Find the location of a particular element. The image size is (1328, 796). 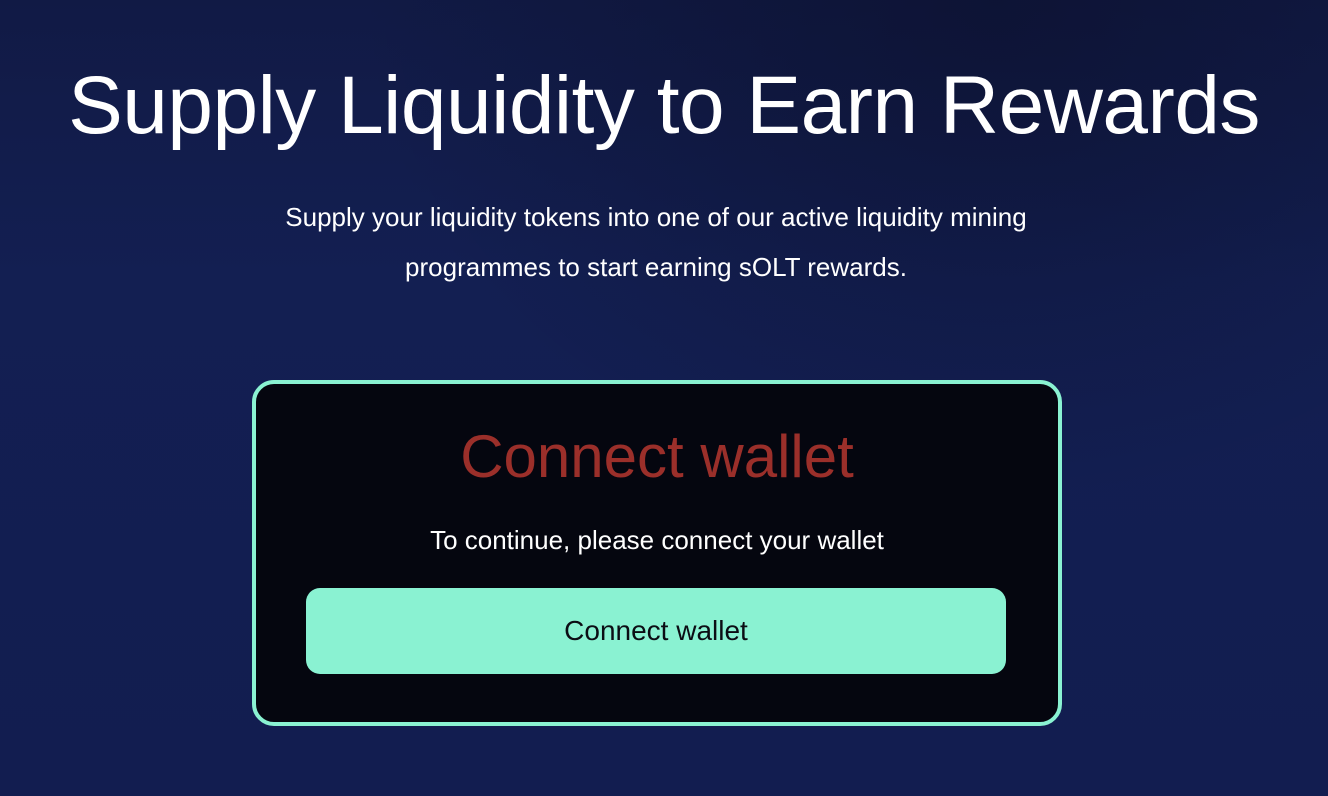

page-title: Supply Liquidity to Earn Rewards is located at coordinates (664, 105).